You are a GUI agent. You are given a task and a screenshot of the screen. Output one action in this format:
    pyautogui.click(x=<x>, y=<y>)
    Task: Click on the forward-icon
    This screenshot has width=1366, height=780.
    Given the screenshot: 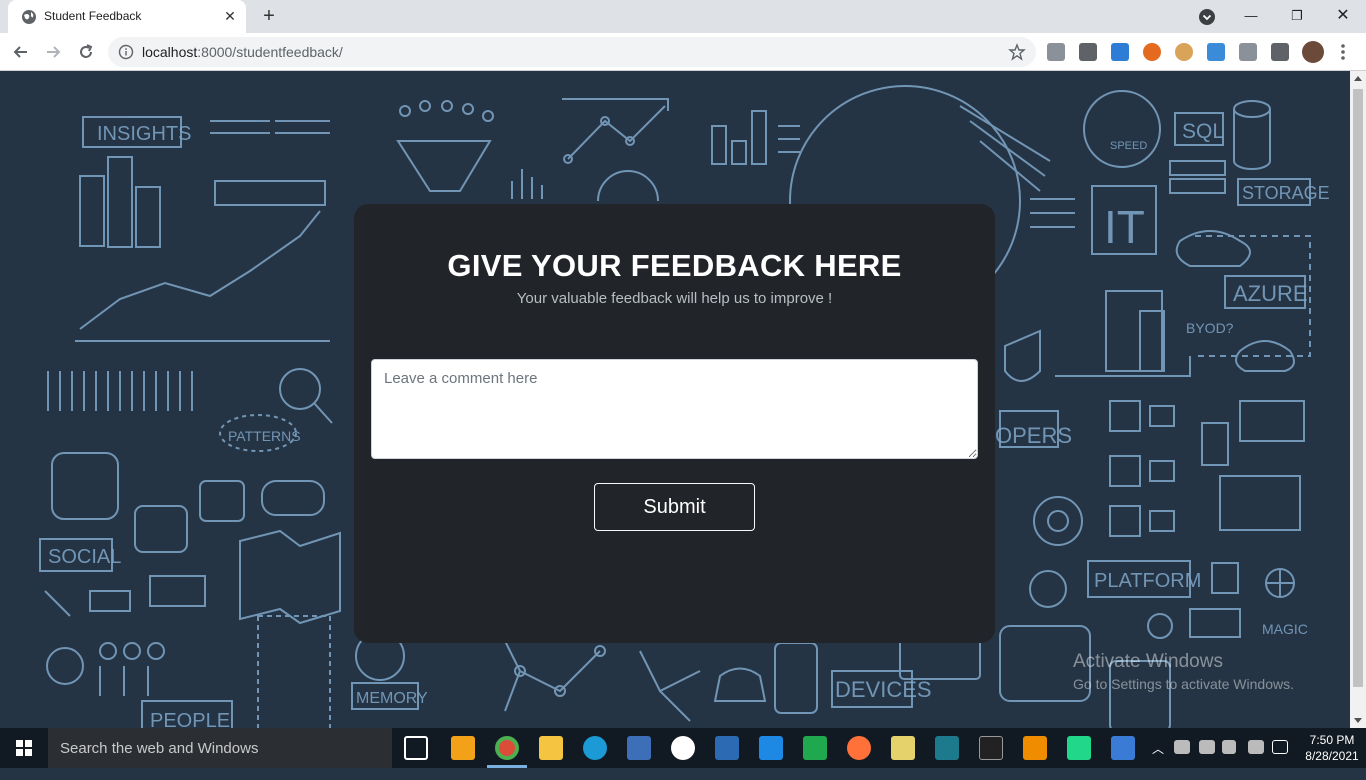 What is the action you would take?
    pyautogui.click(x=53, y=52)
    